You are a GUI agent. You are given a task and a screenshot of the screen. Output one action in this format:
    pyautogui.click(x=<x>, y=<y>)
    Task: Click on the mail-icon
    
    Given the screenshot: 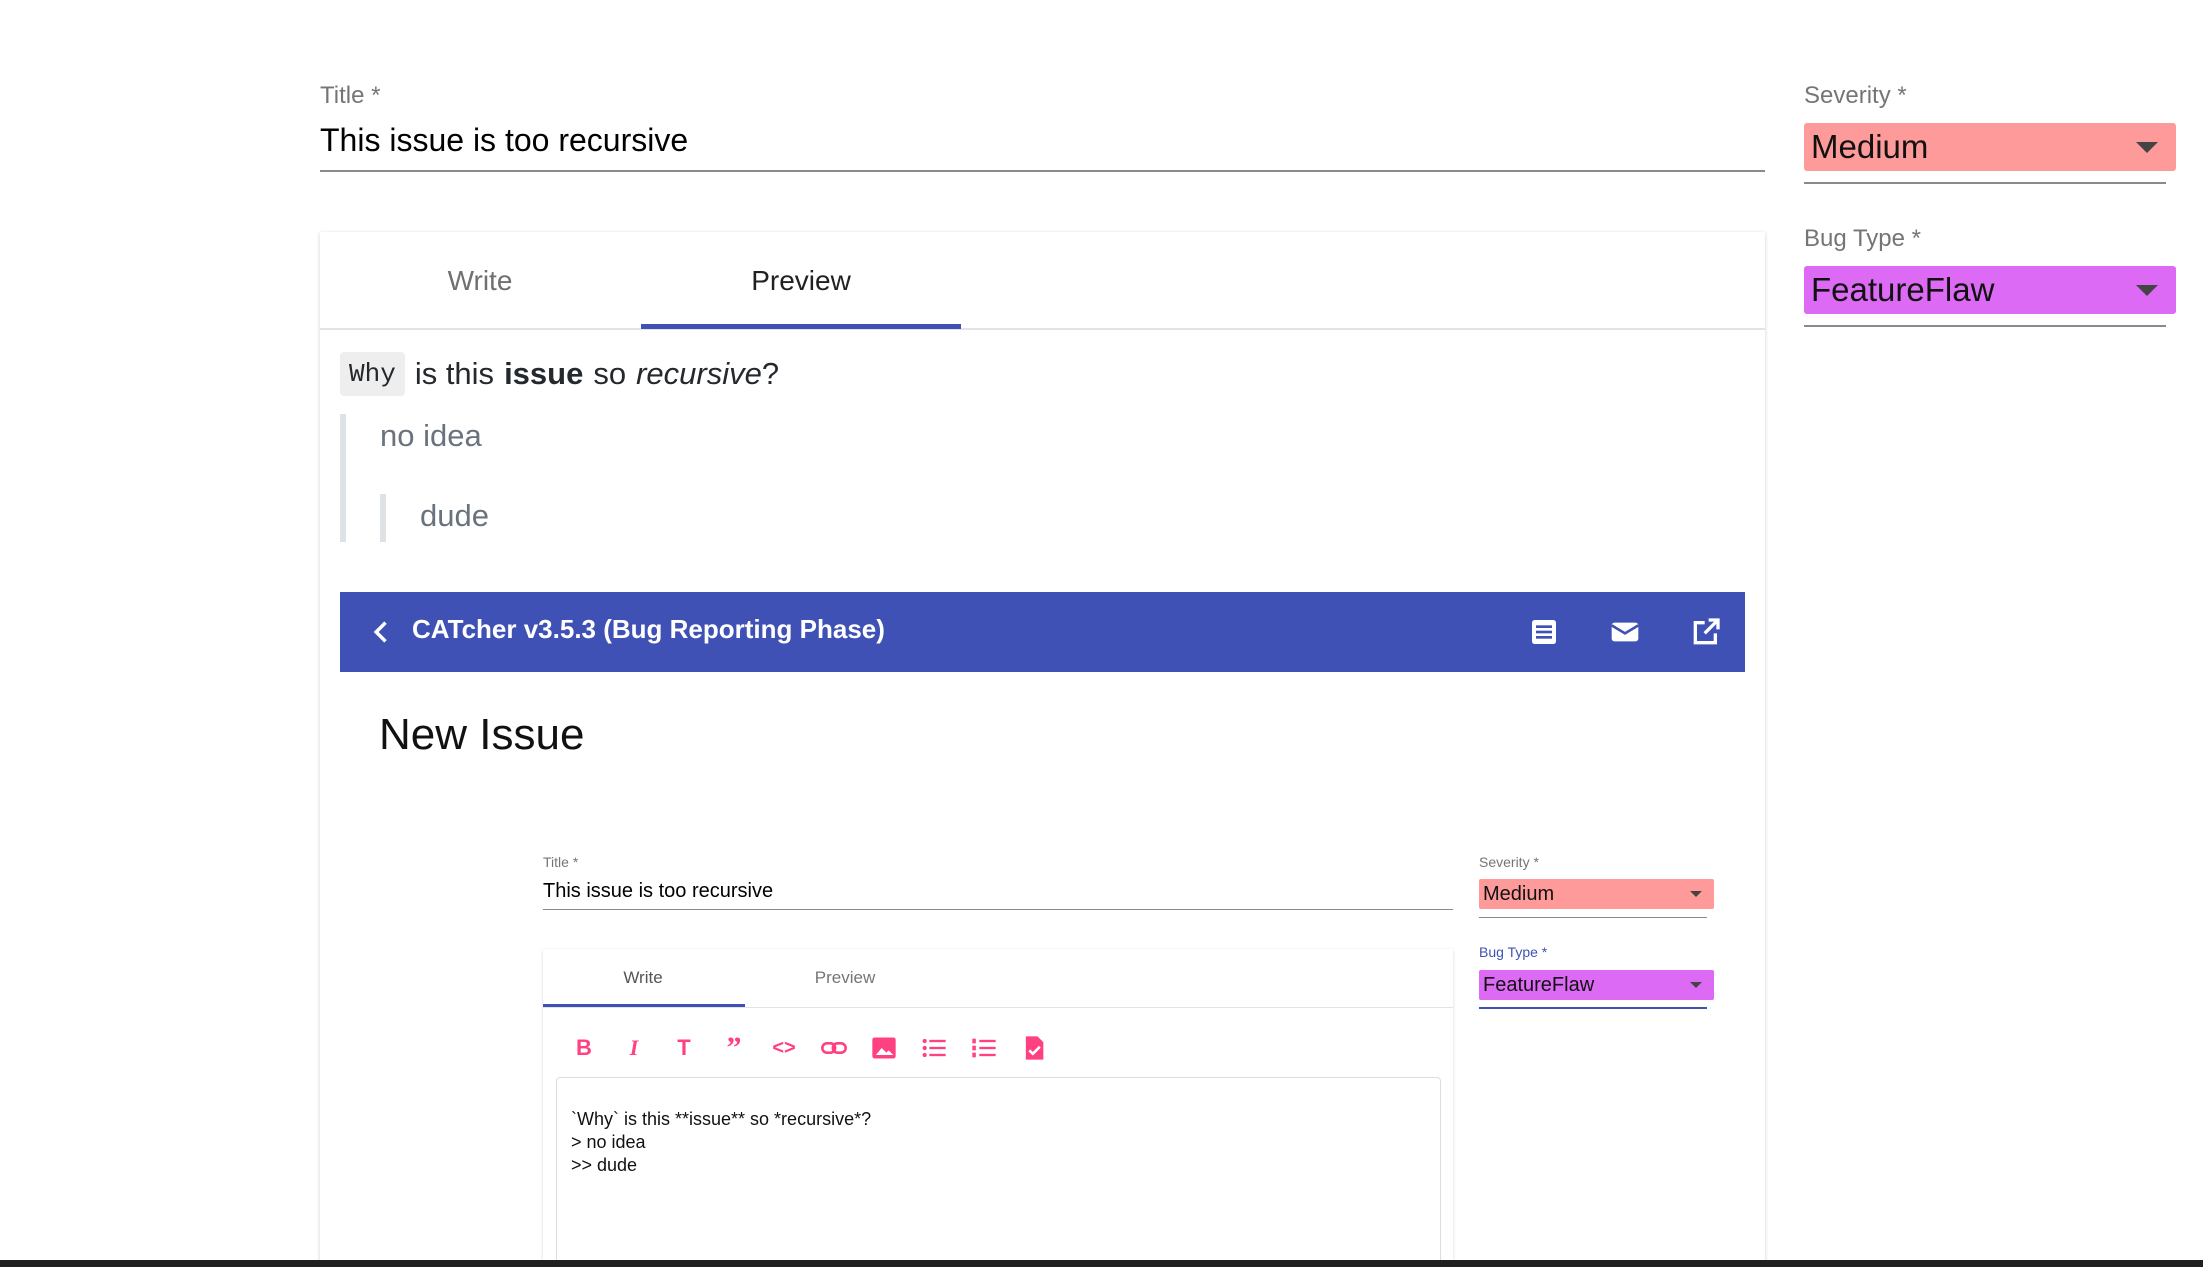 What is the action you would take?
    pyautogui.click(x=1625, y=632)
    